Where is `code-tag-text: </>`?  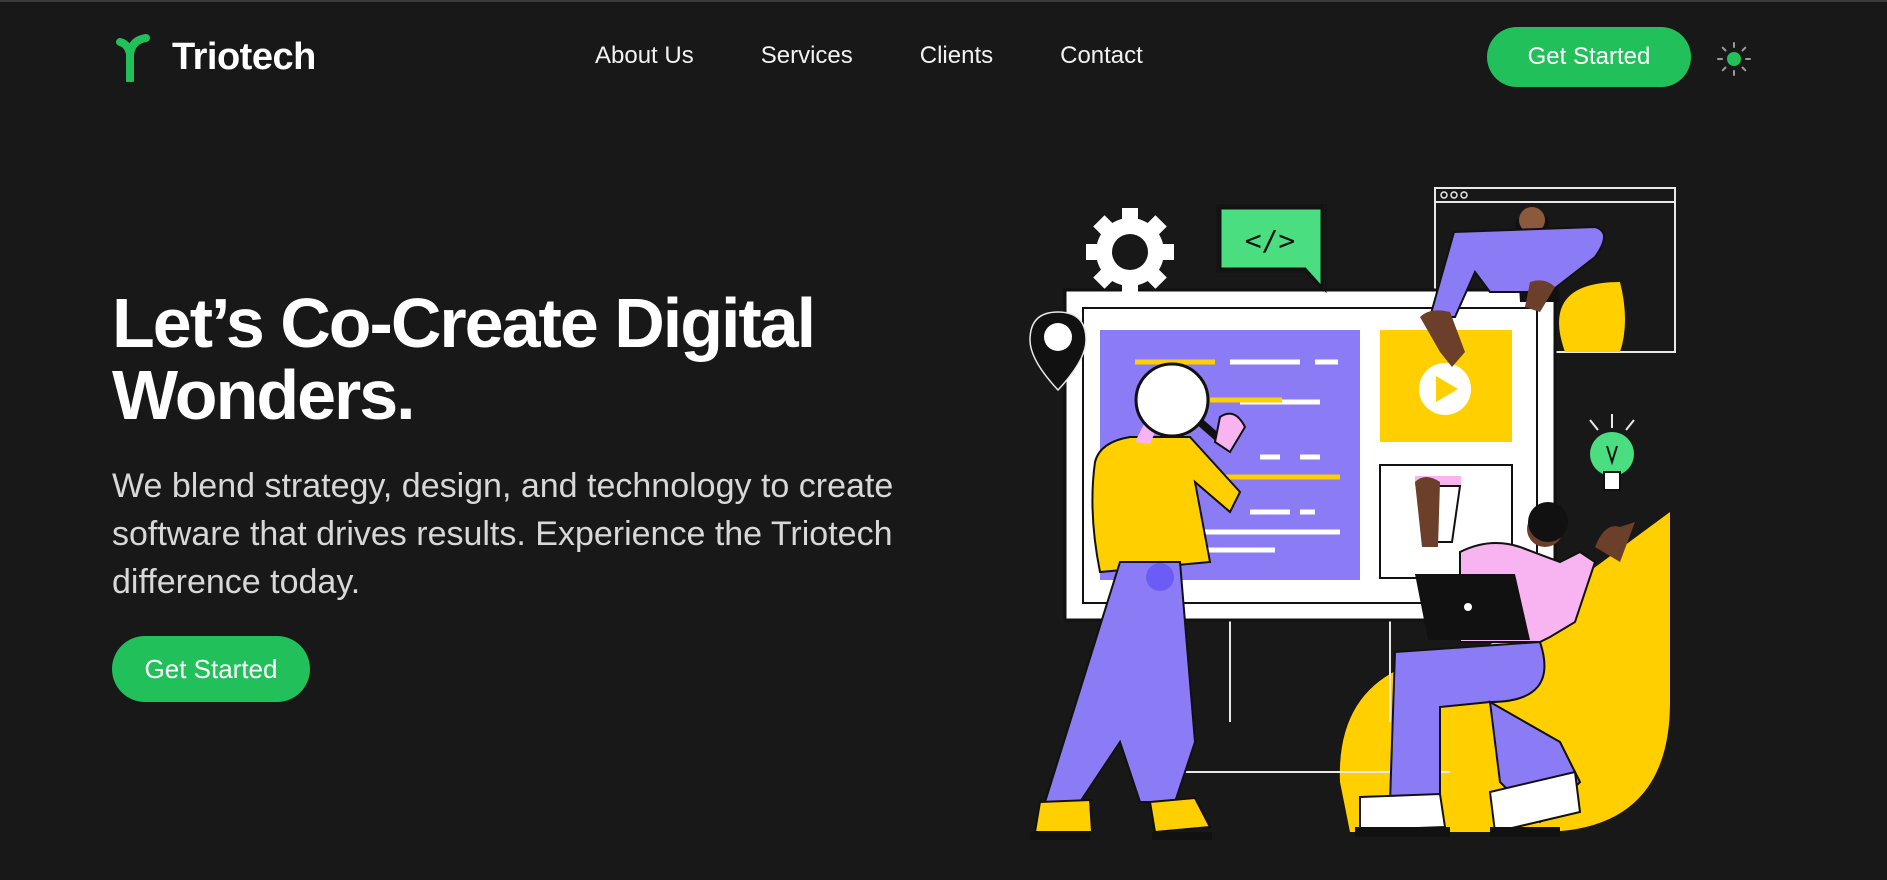
code-tag-text: </> is located at coordinates (1270, 240).